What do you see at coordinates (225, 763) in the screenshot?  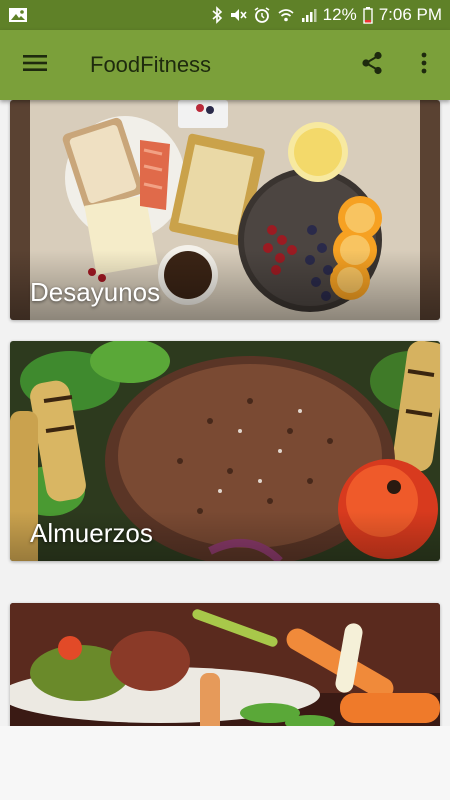 I see `bottom-area` at bounding box center [225, 763].